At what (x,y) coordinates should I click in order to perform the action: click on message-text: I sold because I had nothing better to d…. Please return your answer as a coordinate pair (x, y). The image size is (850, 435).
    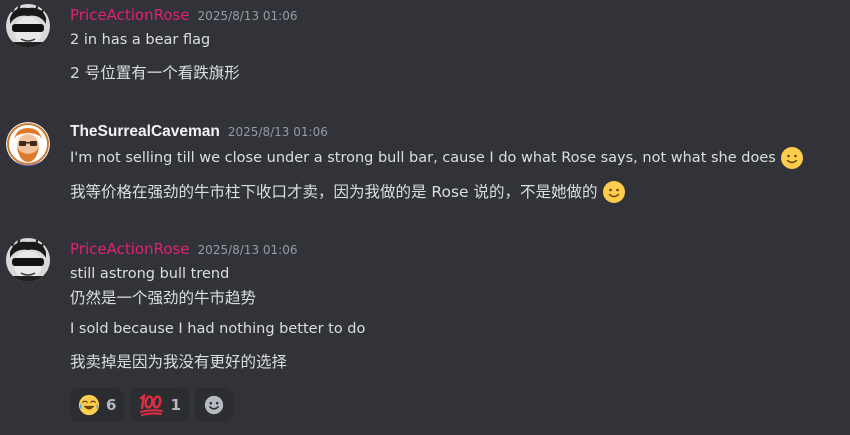
    Looking at the image, I should click on (218, 329).